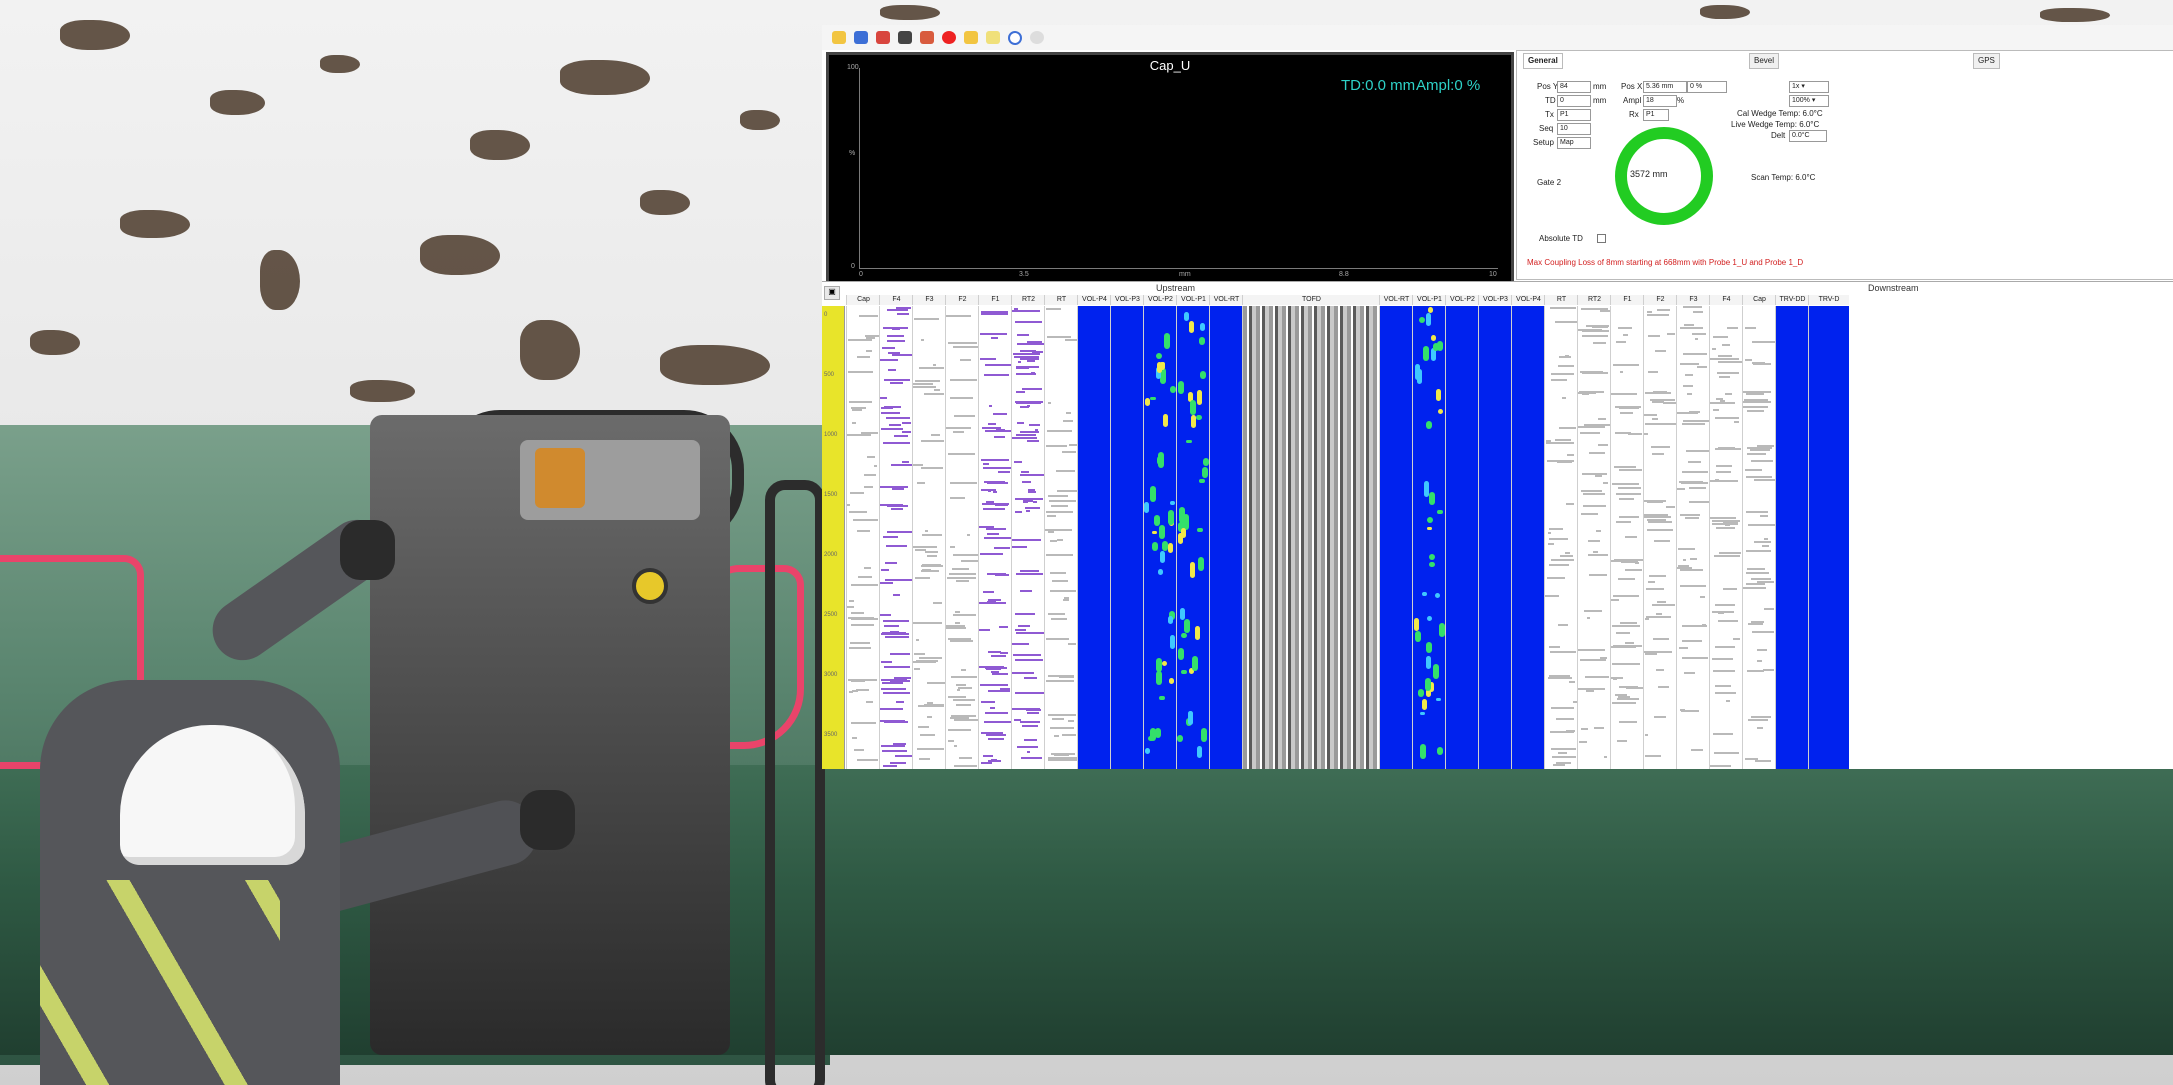 This screenshot has height=1085, width=2173. What do you see at coordinates (1808, 136) in the screenshot?
I see `delta-field: 0.0°C` at bounding box center [1808, 136].